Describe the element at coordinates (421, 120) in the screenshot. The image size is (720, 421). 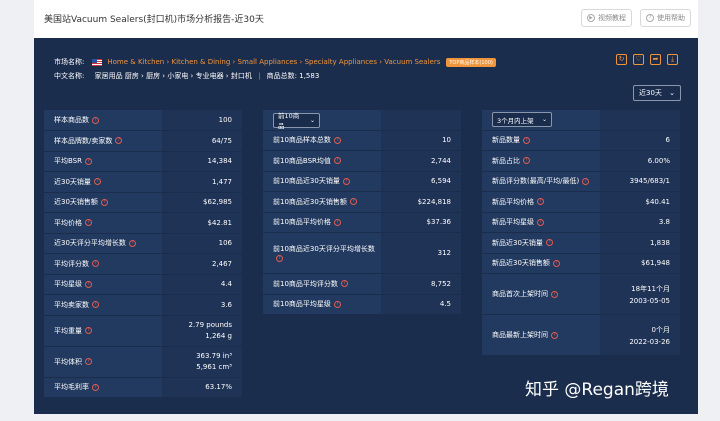
I see `empty-cell` at that location.